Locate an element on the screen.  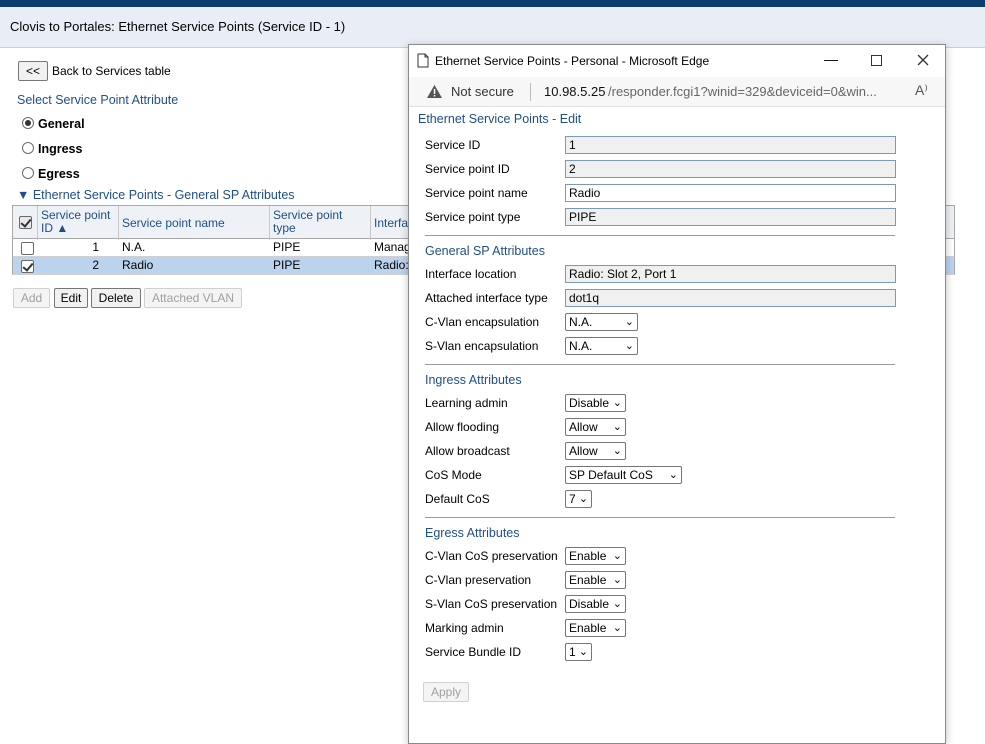
address-divider is located at coordinates (530, 92).